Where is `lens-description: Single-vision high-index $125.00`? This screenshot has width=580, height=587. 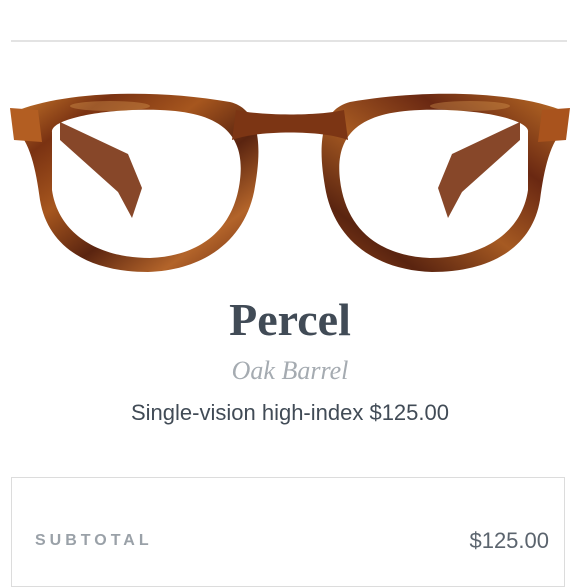
lens-description: Single-vision high-index $125.00 is located at coordinates (290, 412).